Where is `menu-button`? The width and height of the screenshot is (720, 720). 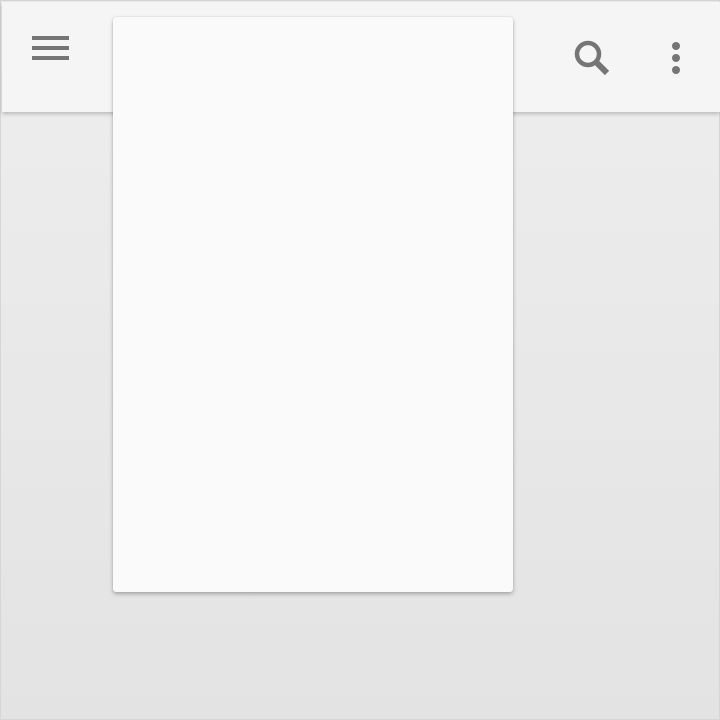 menu-button is located at coordinates (58, 58).